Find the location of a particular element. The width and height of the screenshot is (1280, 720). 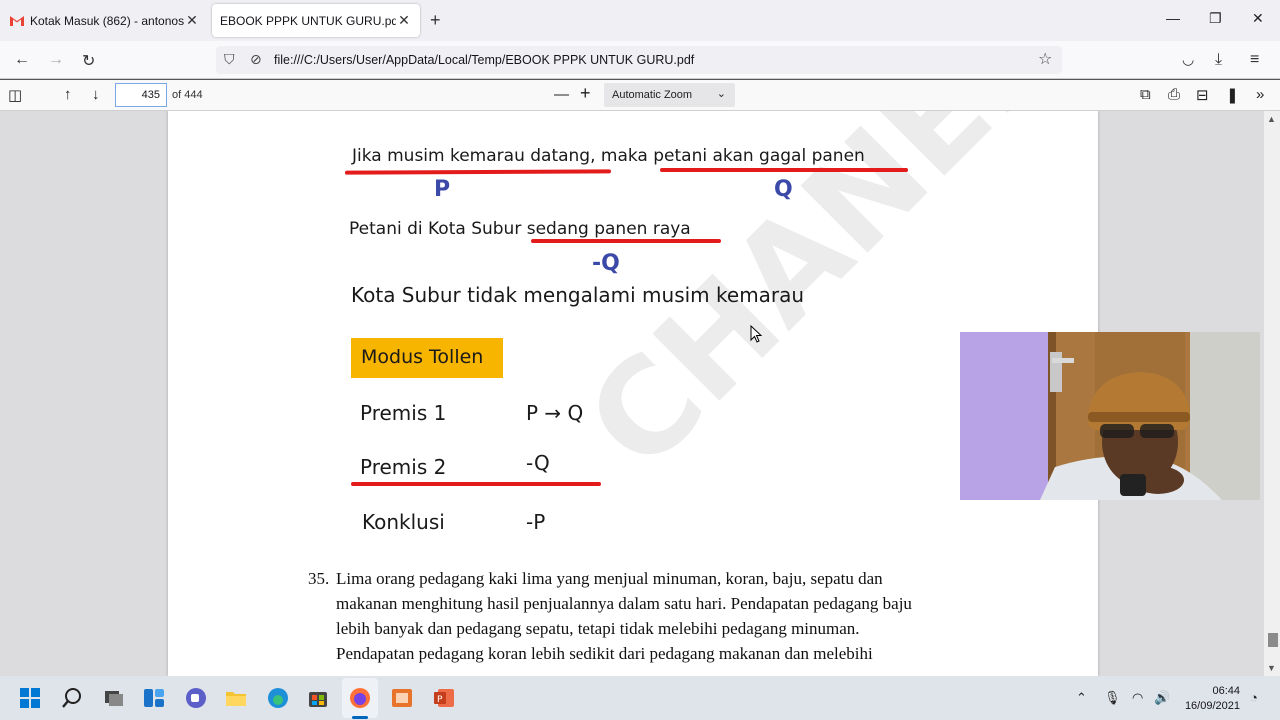

premis-2-label: Premis 2 is located at coordinates (403, 467).